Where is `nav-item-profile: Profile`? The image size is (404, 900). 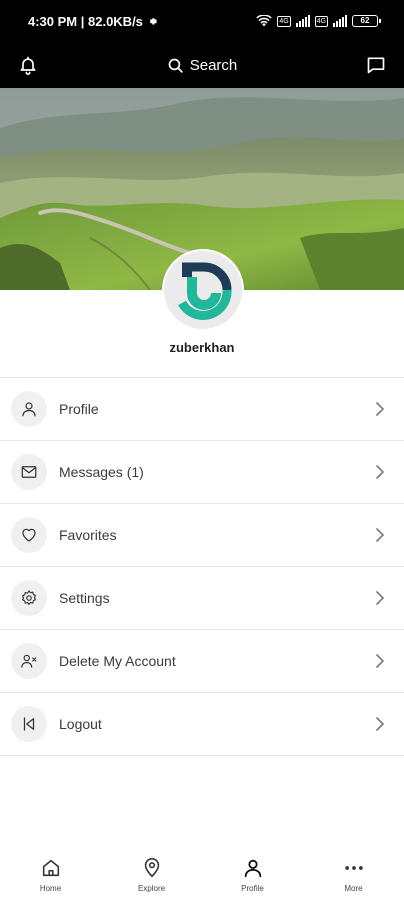 nav-item-profile: Profile is located at coordinates (252, 874).